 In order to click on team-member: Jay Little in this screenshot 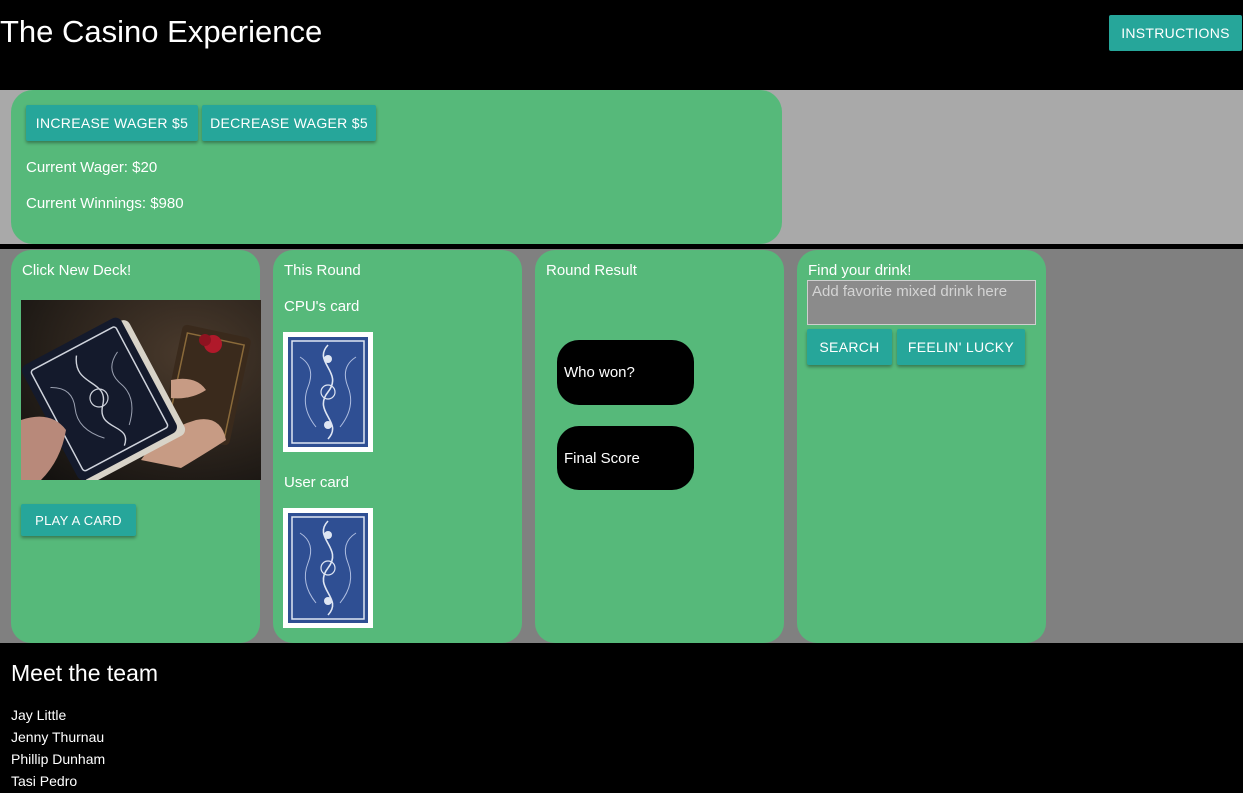, I will do `click(39, 715)`.